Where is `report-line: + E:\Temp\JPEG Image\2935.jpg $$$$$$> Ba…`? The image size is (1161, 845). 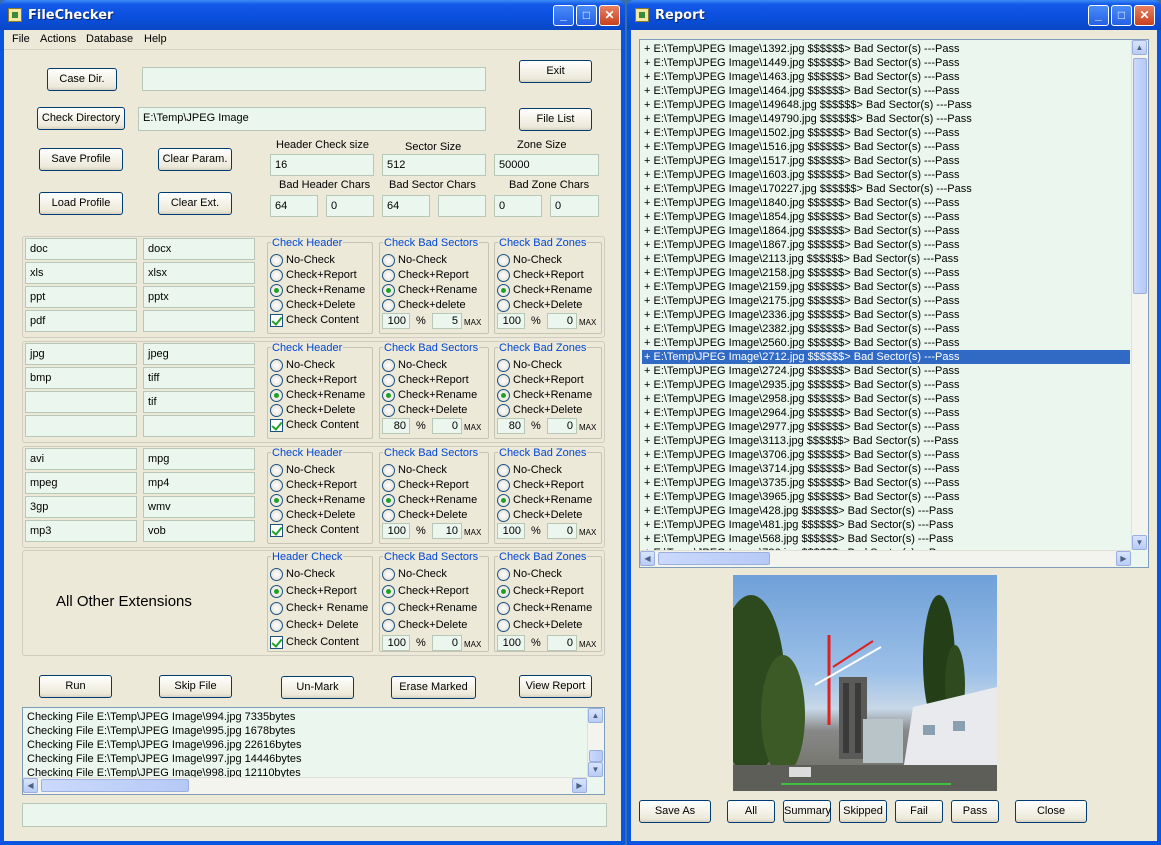 report-line: + E:\Temp\JPEG Image\2935.jpg $$$$$$> Ba… is located at coordinates (886, 385).